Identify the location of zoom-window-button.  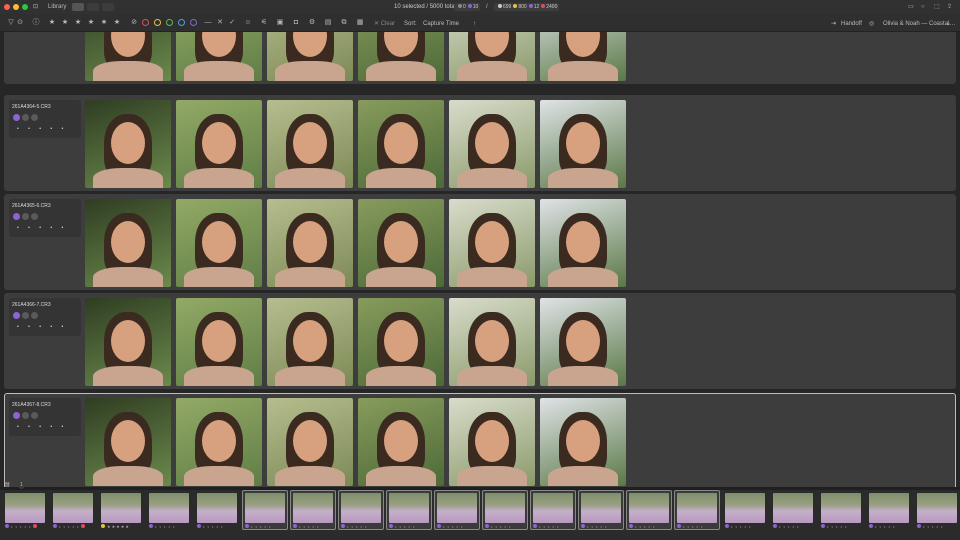
(25, 7).